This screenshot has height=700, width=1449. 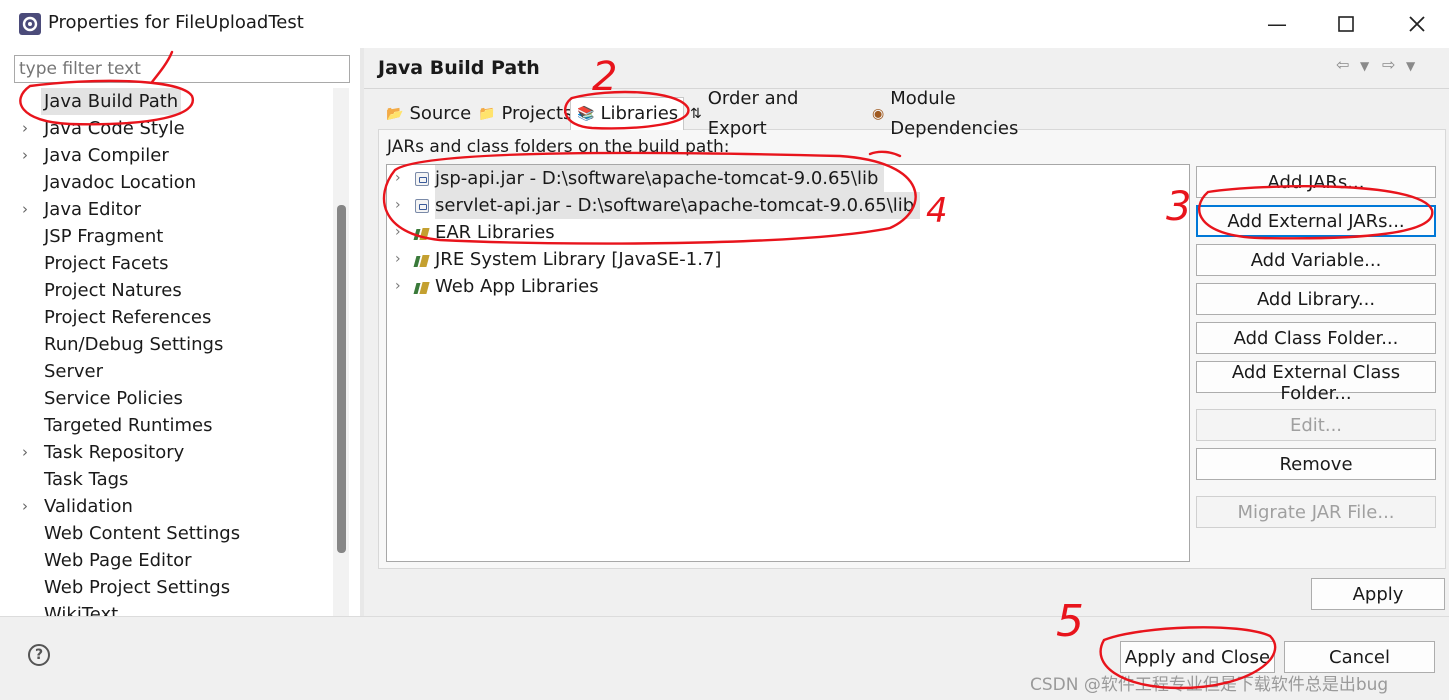 What do you see at coordinates (426, 114) in the screenshot?
I see `tab-source: 📂 Source` at bounding box center [426, 114].